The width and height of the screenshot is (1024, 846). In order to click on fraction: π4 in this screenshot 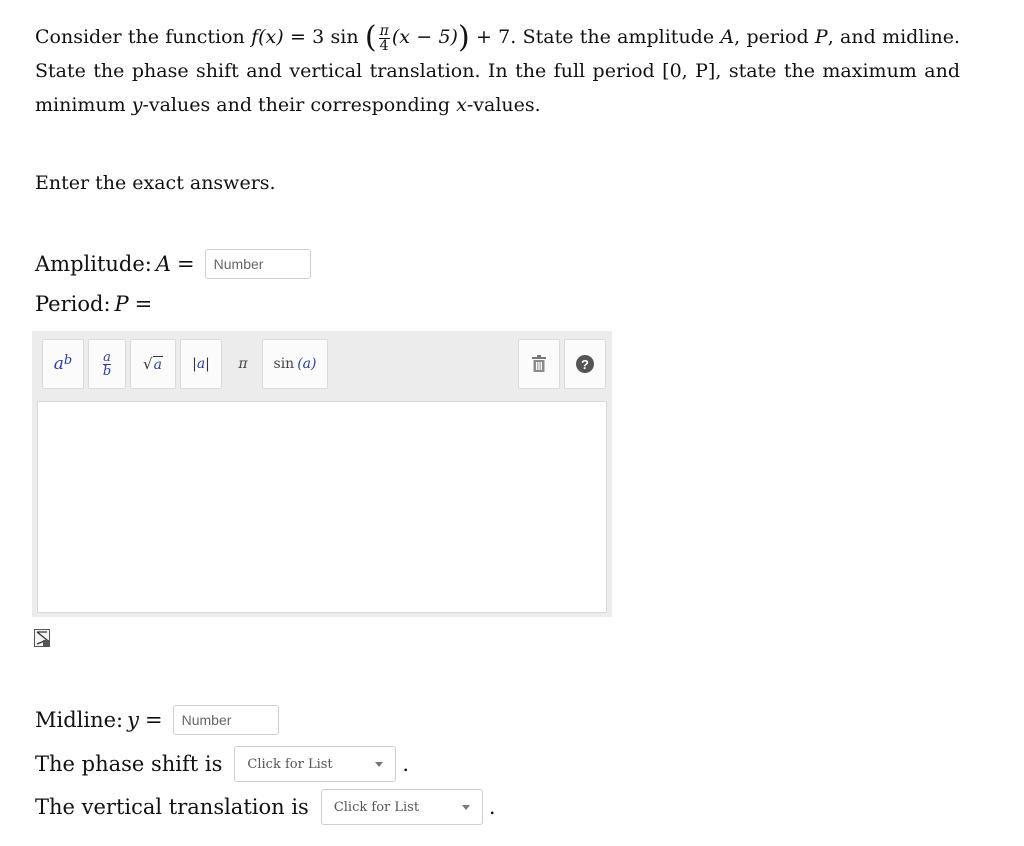, I will do `click(384, 38)`.